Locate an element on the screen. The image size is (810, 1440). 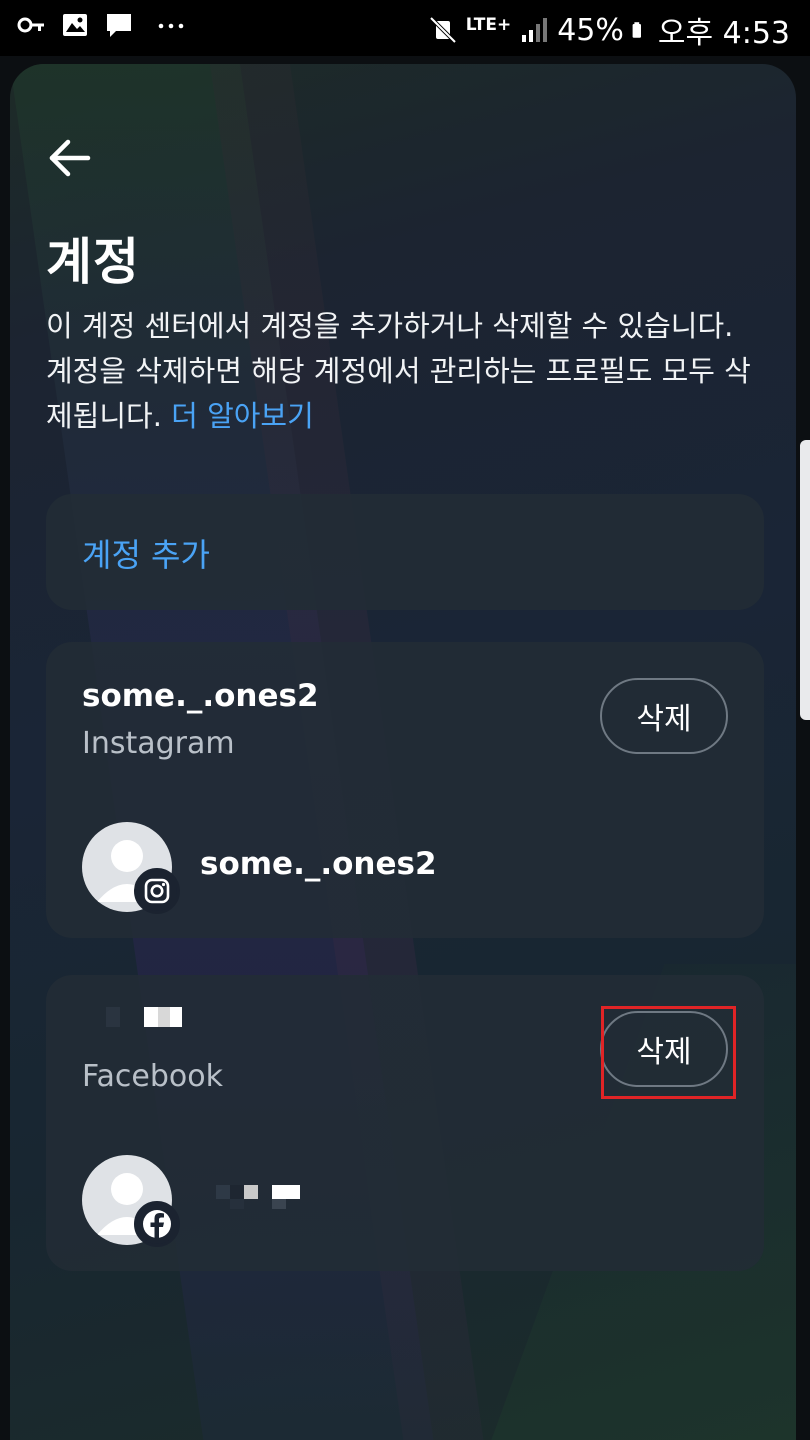
scroll-handle is located at coordinates (805, 580).